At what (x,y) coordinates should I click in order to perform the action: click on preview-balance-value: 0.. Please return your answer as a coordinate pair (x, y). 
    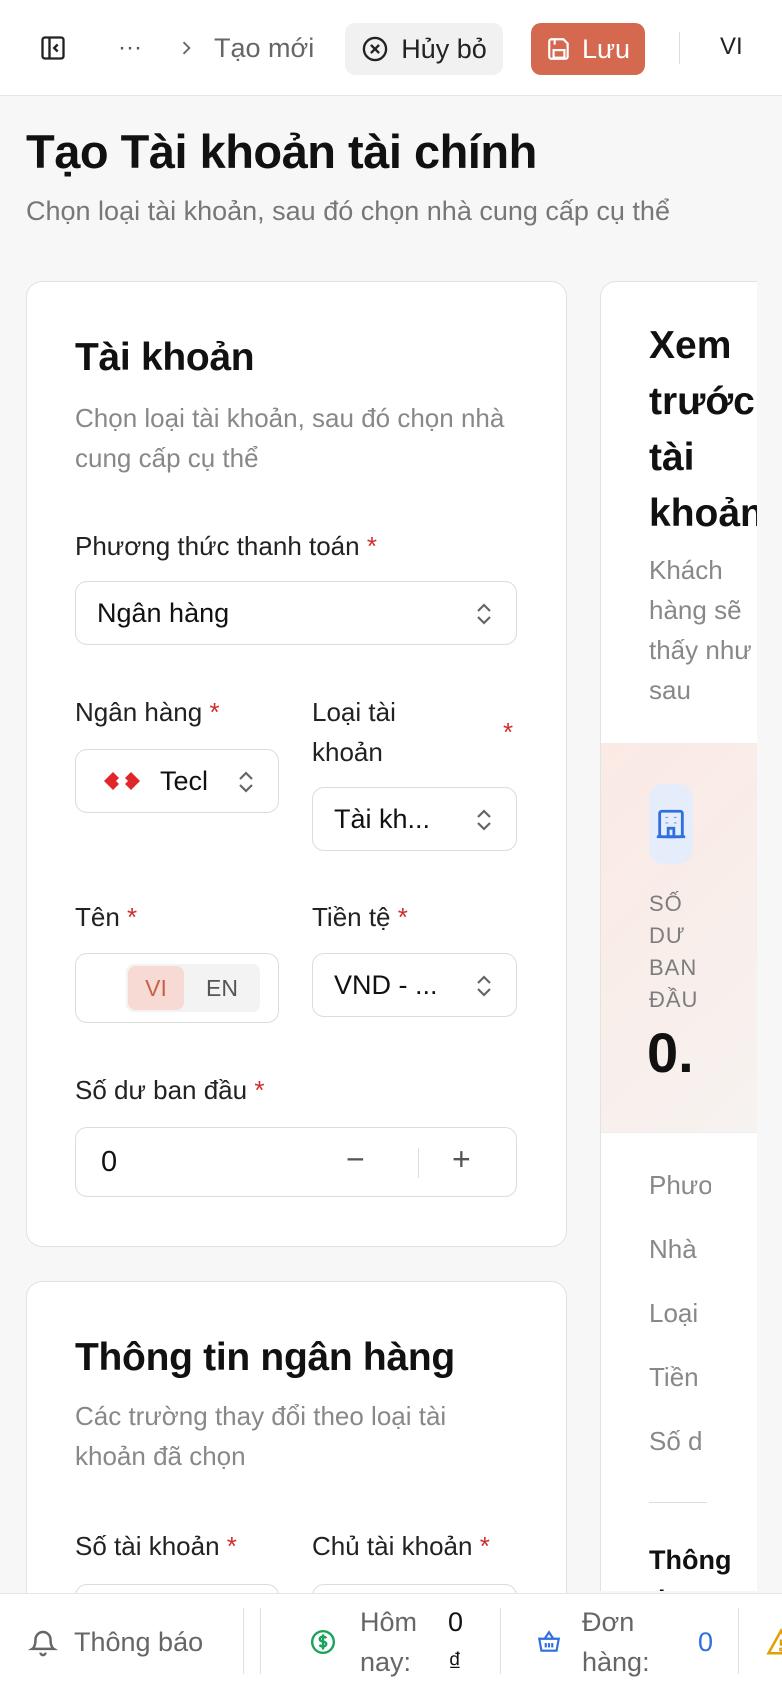
    Looking at the image, I should click on (670, 1052).